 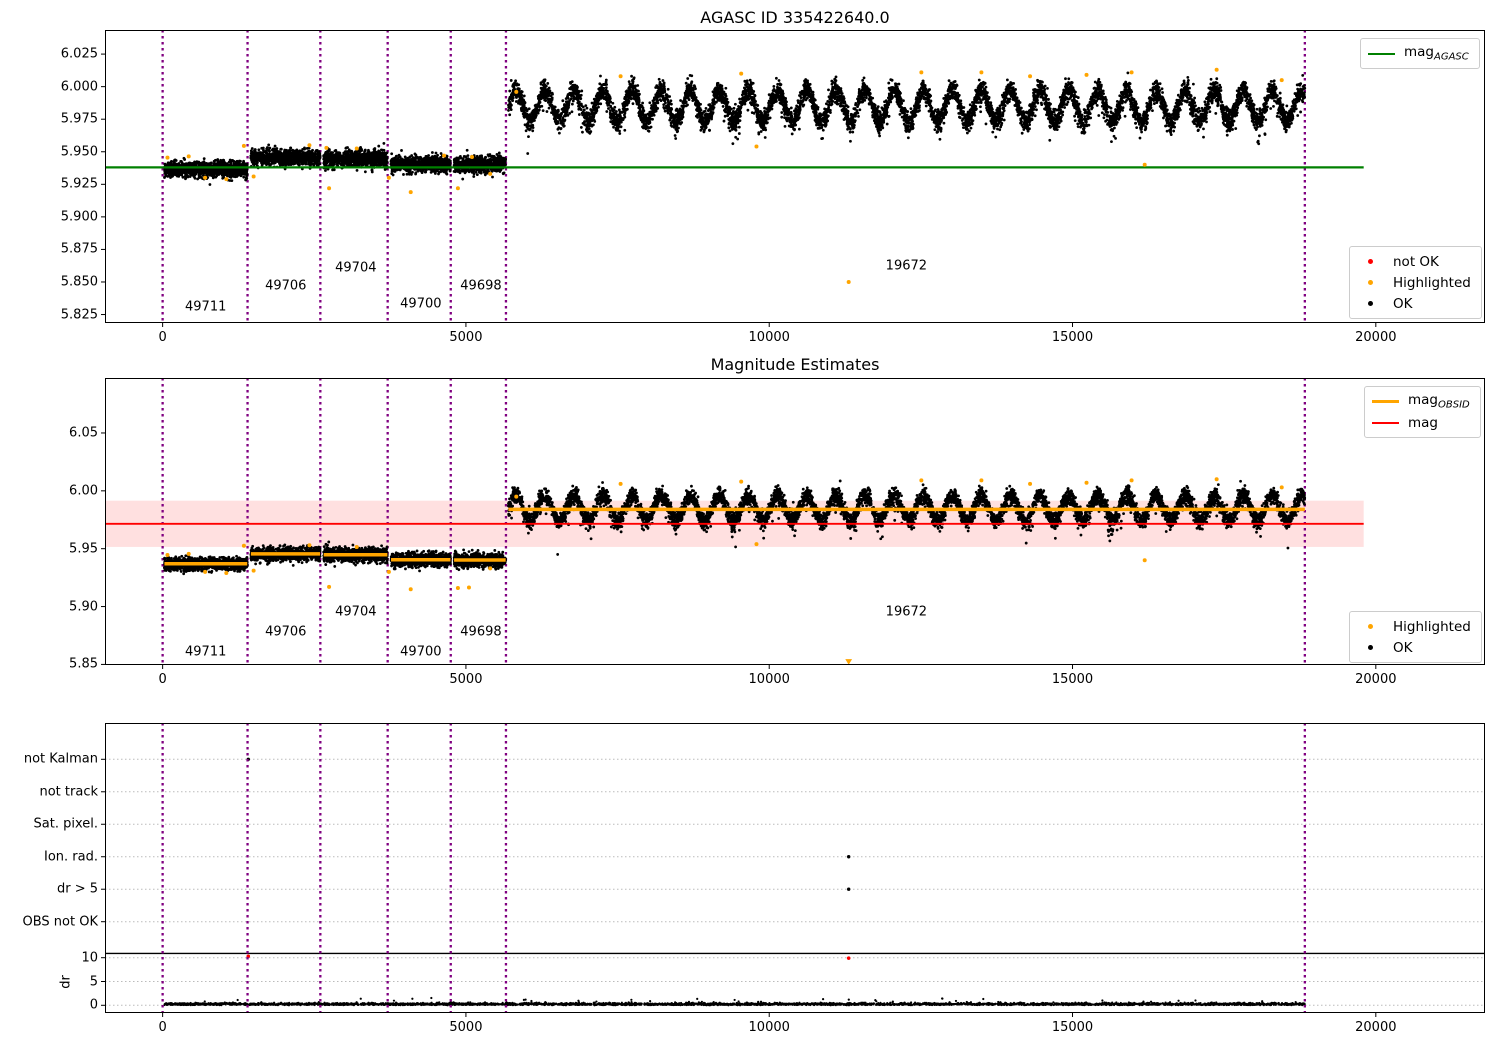 I want to click on dot-swatch-red, so click(x=1370, y=261).